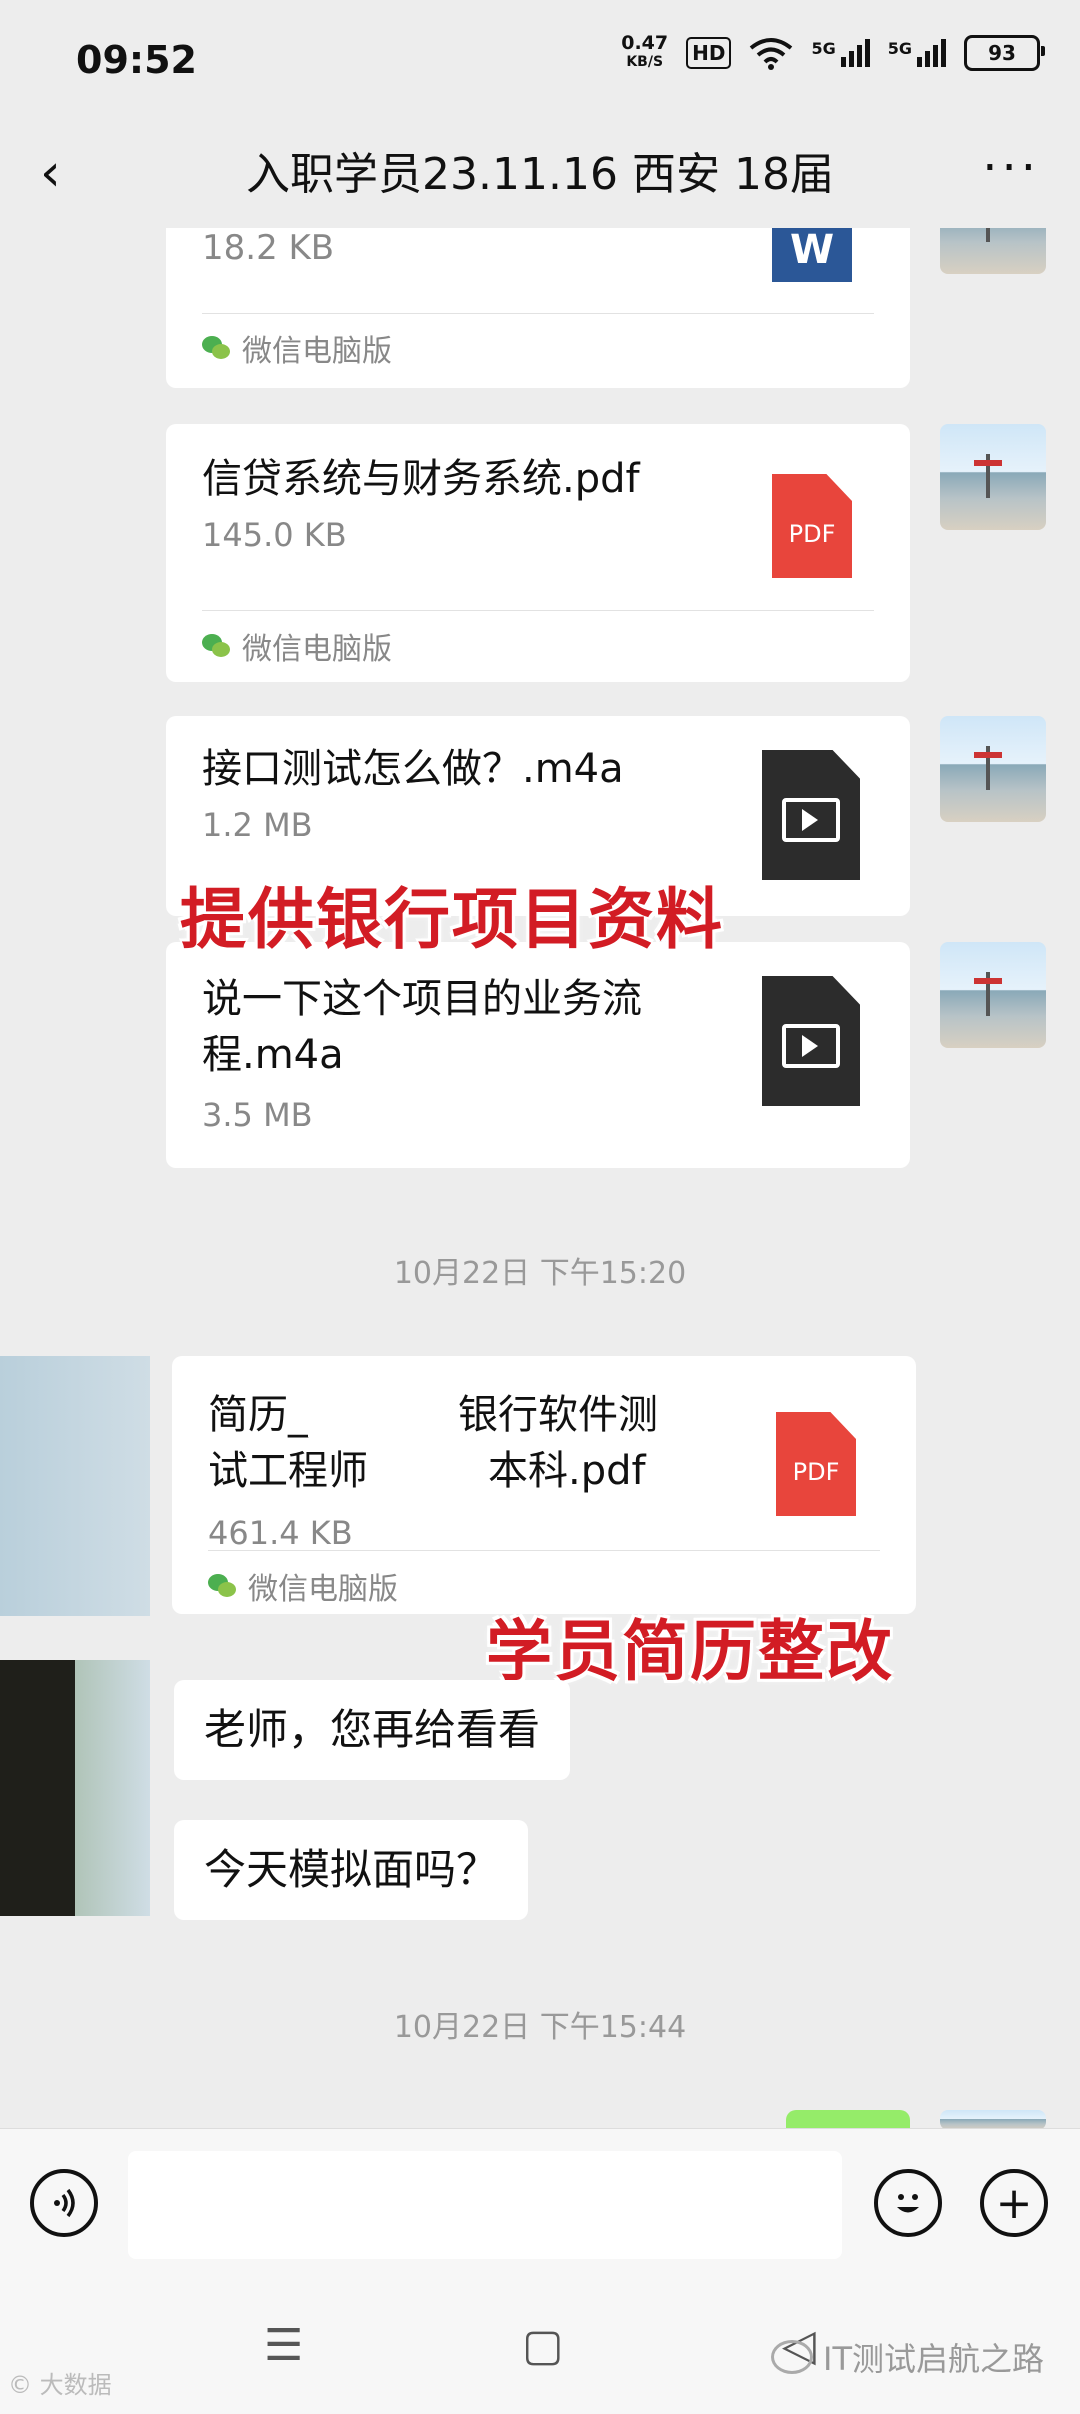 The image size is (1080, 2414). I want to click on message-input, so click(485, 2205).